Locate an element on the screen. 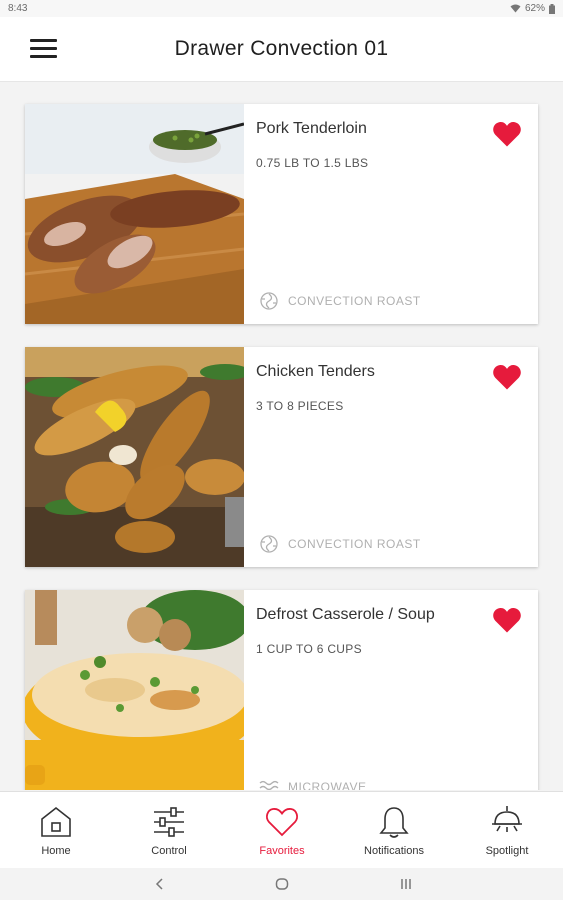  app-bar: Drawer Convection 01 is located at coordinates (281, 49).